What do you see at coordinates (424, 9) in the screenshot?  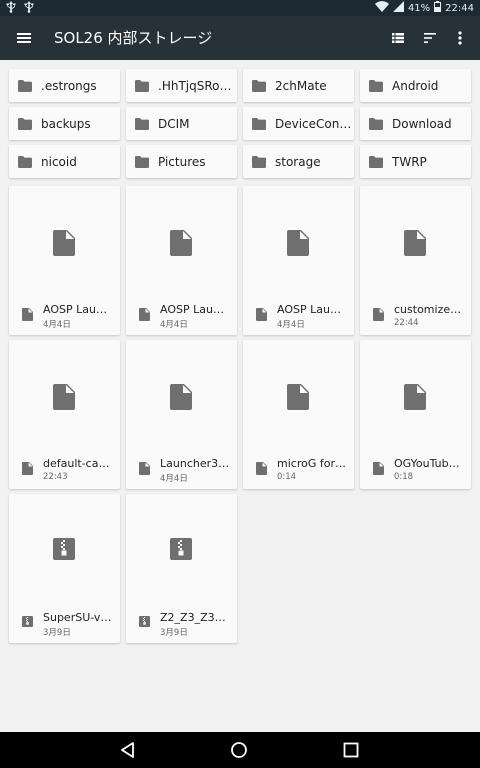 I see `status-right: 41% 22:44` at bounding box center [424, 9].